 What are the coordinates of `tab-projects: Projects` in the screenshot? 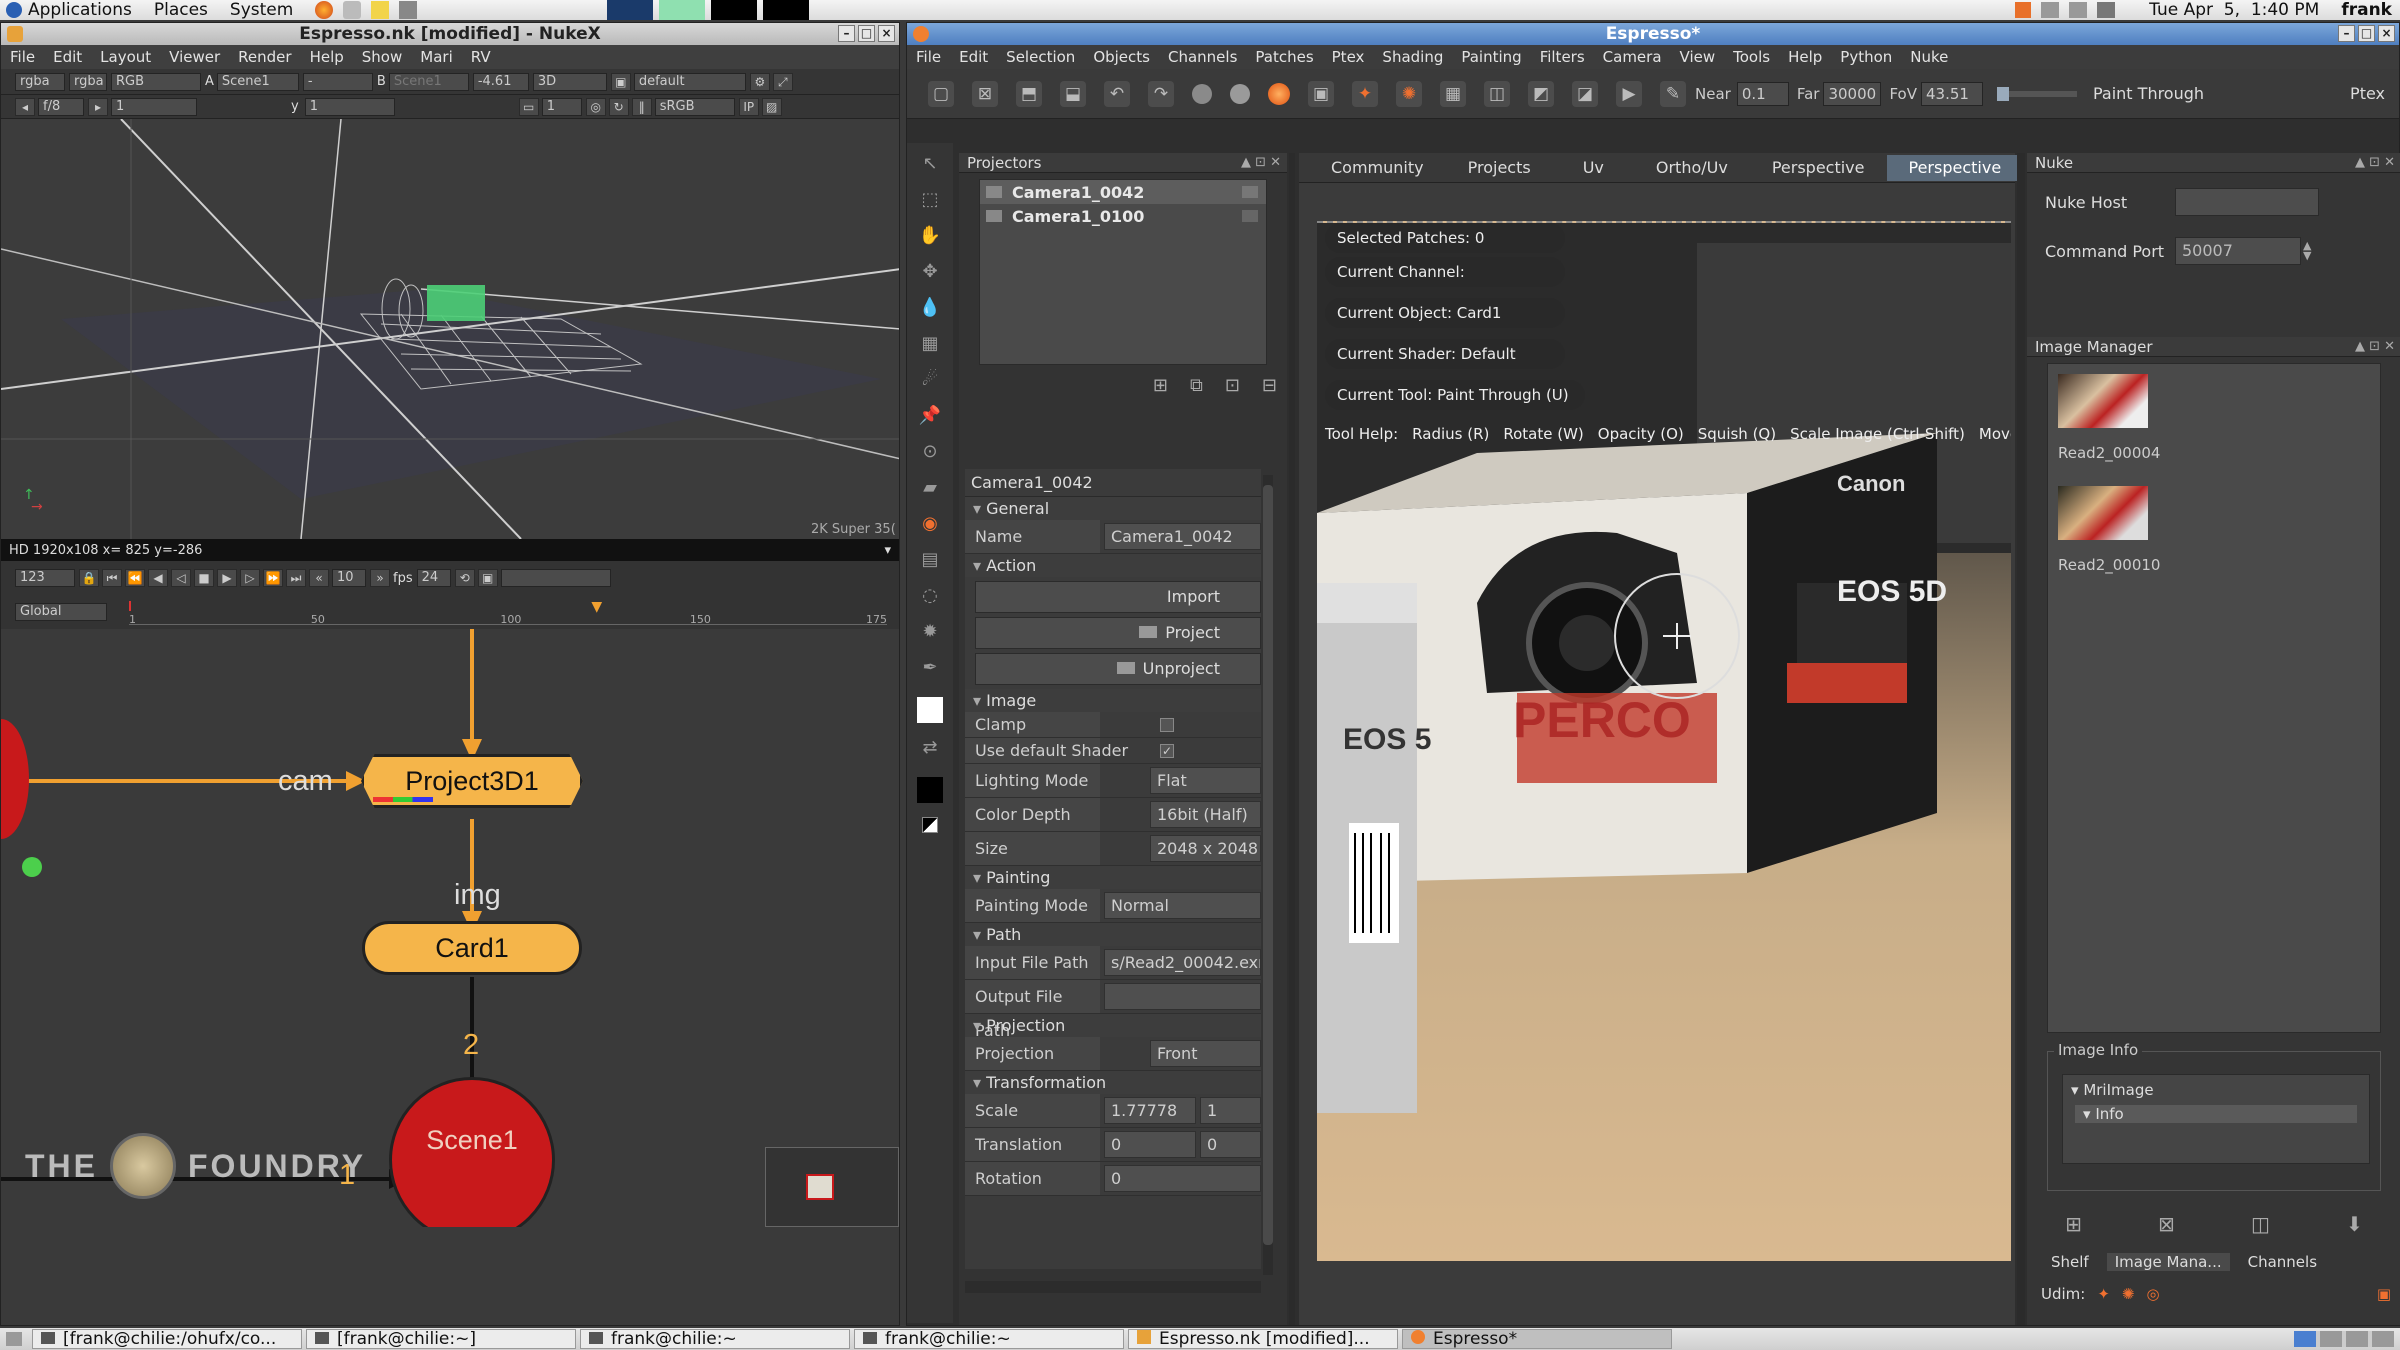 It's located at (1499, 168).